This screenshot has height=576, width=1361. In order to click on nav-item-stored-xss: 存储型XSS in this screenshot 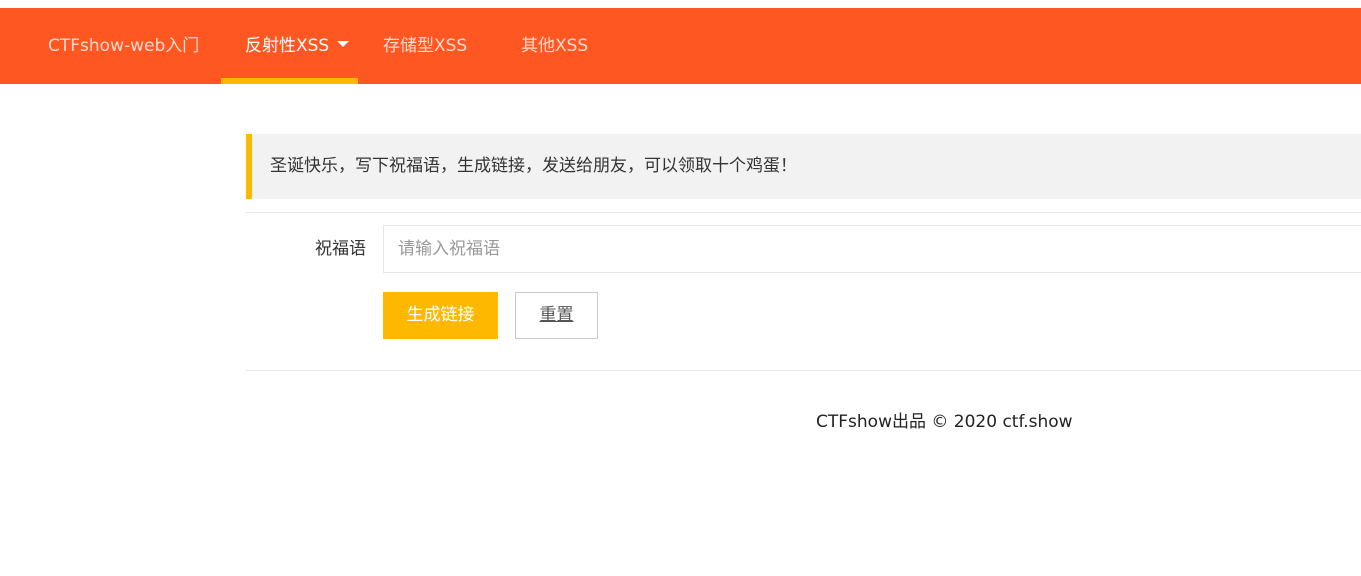, I will do `click(425, 46)`.